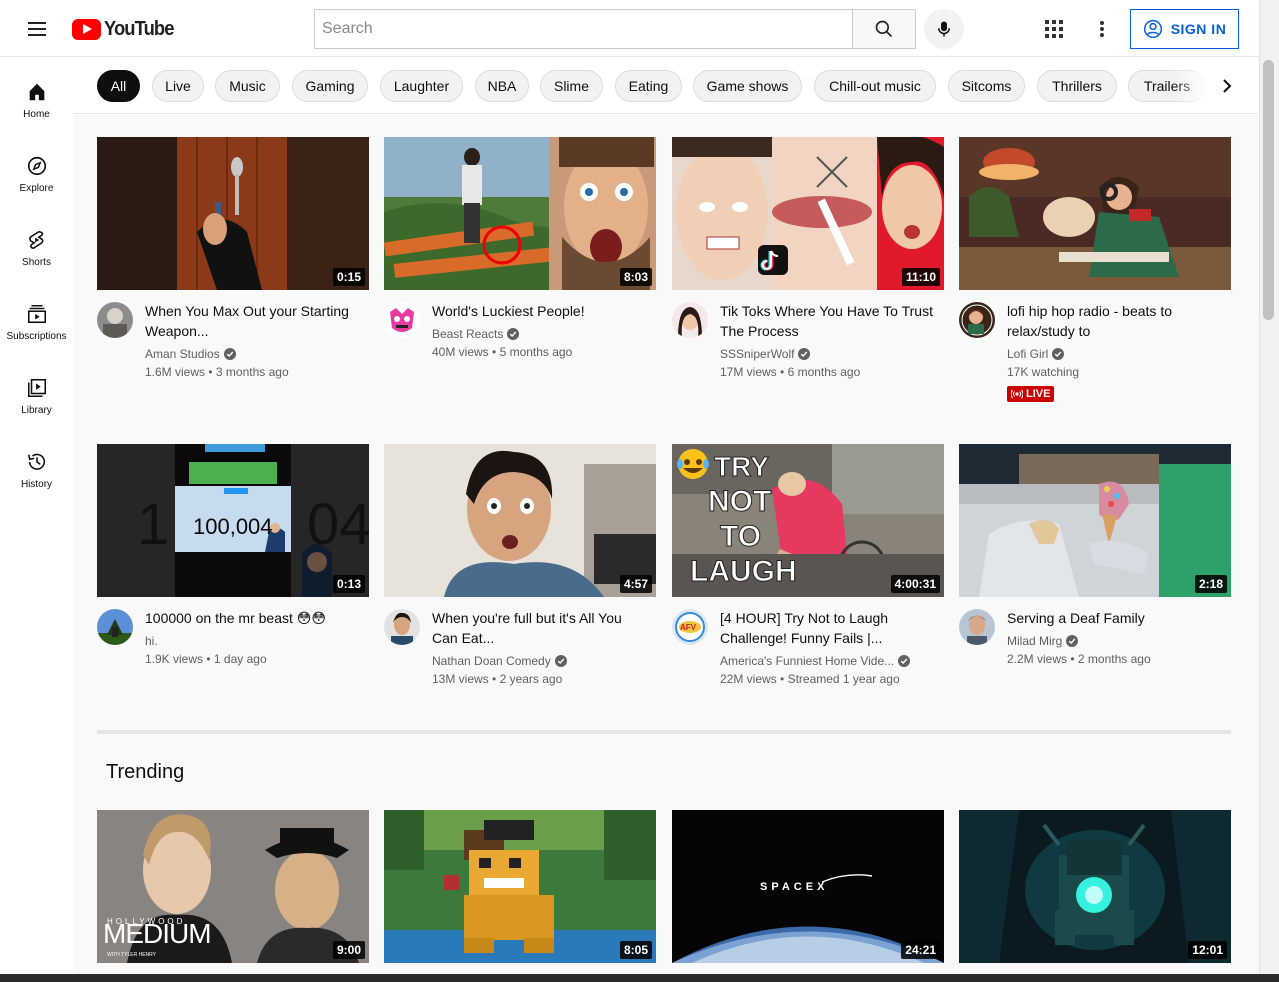  Describe the element at coordinates (1043, 372) in the screenshot. I see `watching-count: 17K watching` at that location.